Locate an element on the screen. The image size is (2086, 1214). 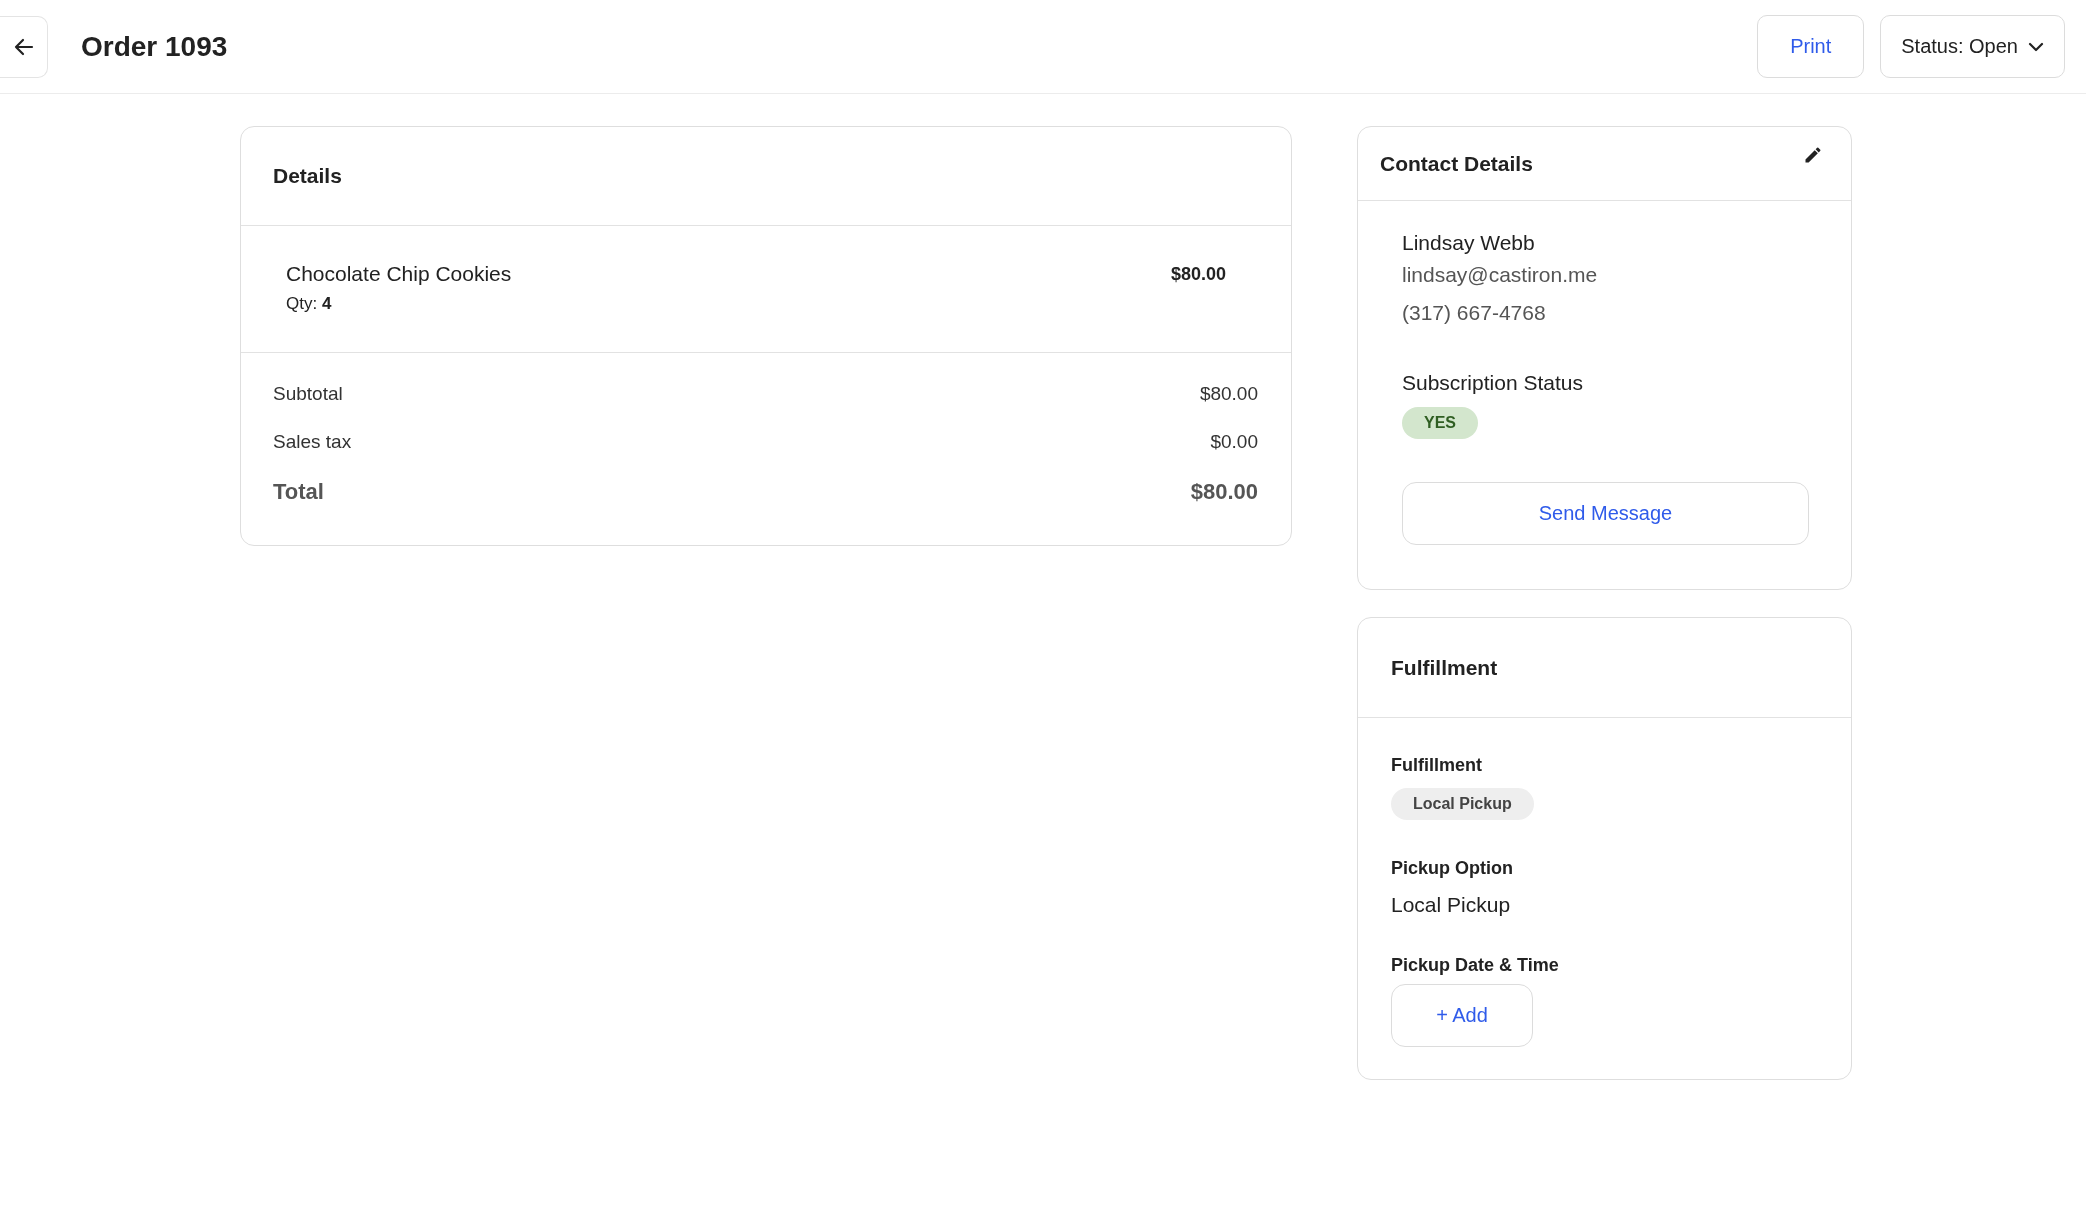
field-label: Pickup Date & Time is located at coordinates (1475, 965).